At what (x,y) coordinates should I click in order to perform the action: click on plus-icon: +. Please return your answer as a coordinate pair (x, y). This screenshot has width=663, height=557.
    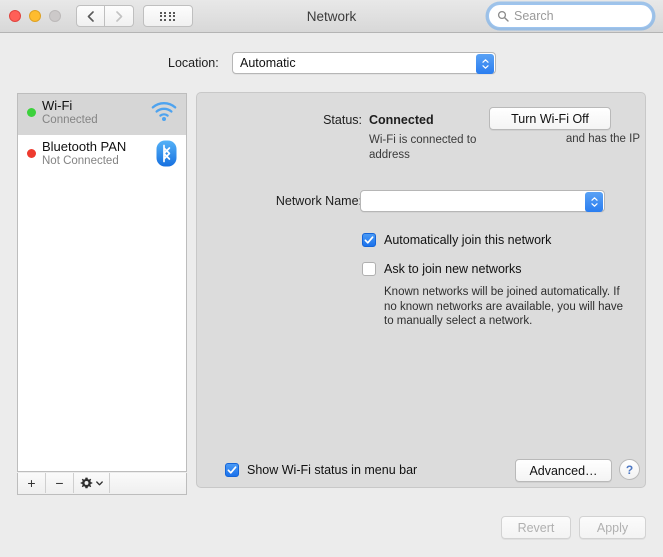
    Looking at the image, I should click on (31, 483).